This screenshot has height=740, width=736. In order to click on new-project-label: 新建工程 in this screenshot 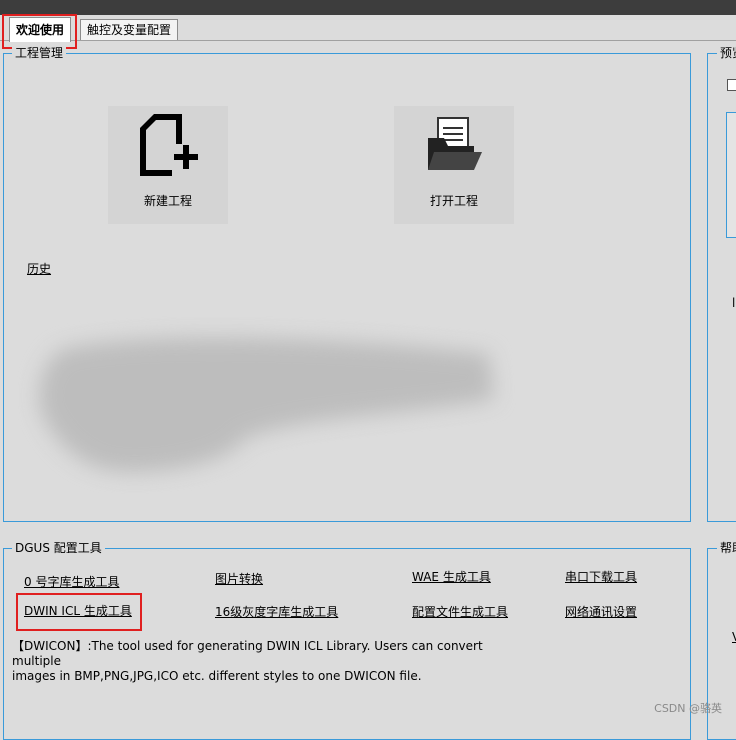, I will do `click(167, 201)`.